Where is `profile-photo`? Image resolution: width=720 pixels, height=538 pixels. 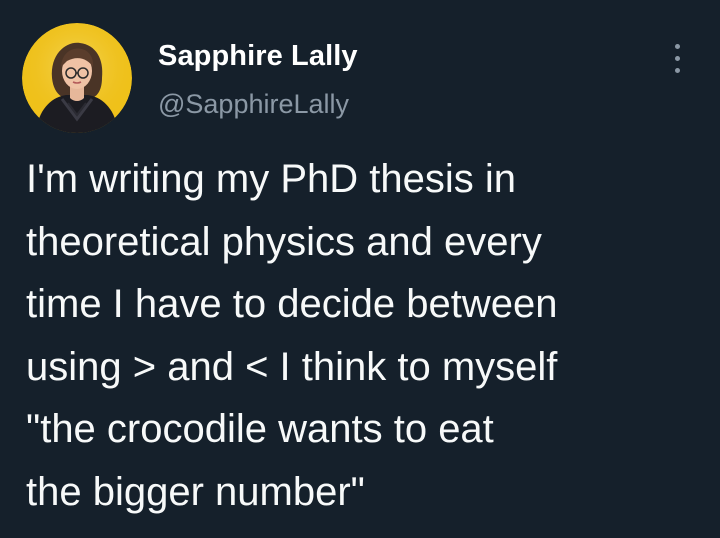
profile-photo is located at coordinates (77, 78).